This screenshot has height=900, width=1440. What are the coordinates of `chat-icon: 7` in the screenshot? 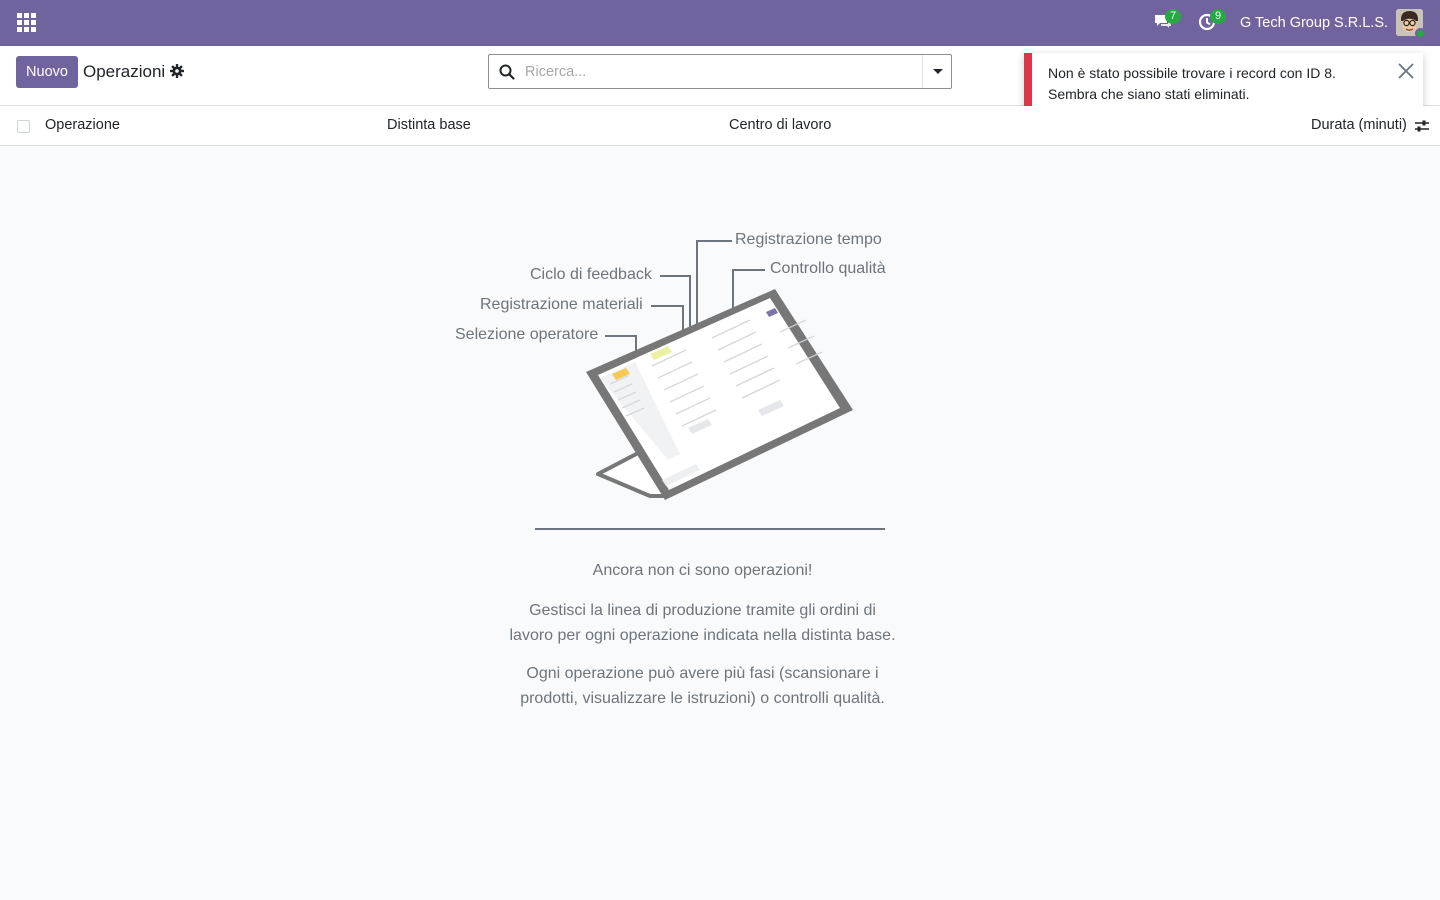 It's located at (1167, 21).